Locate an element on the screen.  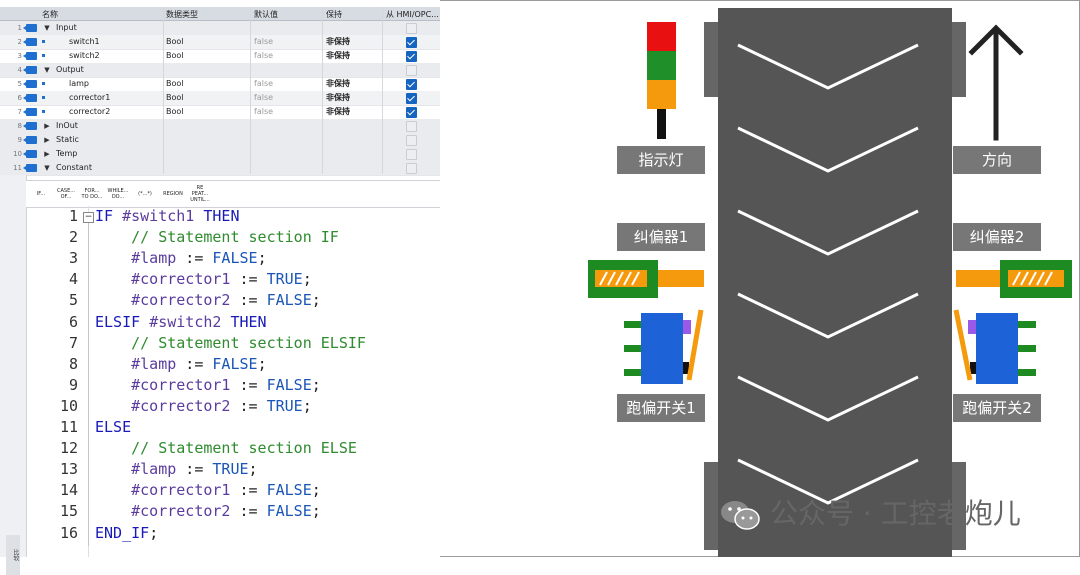
table-row: 5 lamp Bool false 非保持 is located at coordinates (220, 84).